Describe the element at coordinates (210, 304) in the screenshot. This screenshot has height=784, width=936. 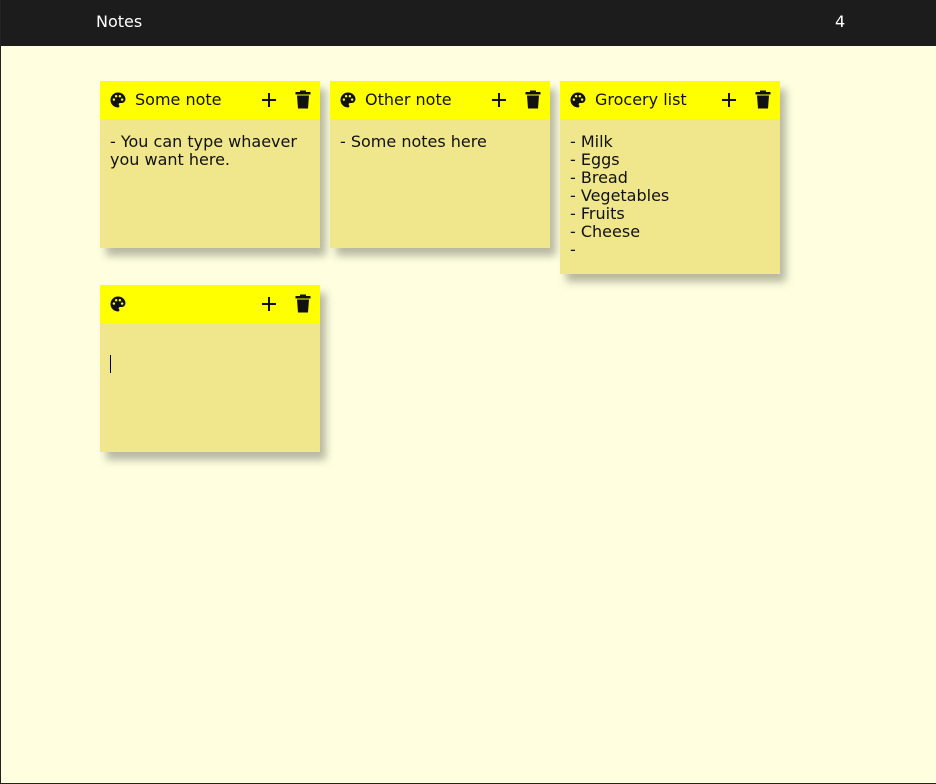
I see `note-header` at that location.